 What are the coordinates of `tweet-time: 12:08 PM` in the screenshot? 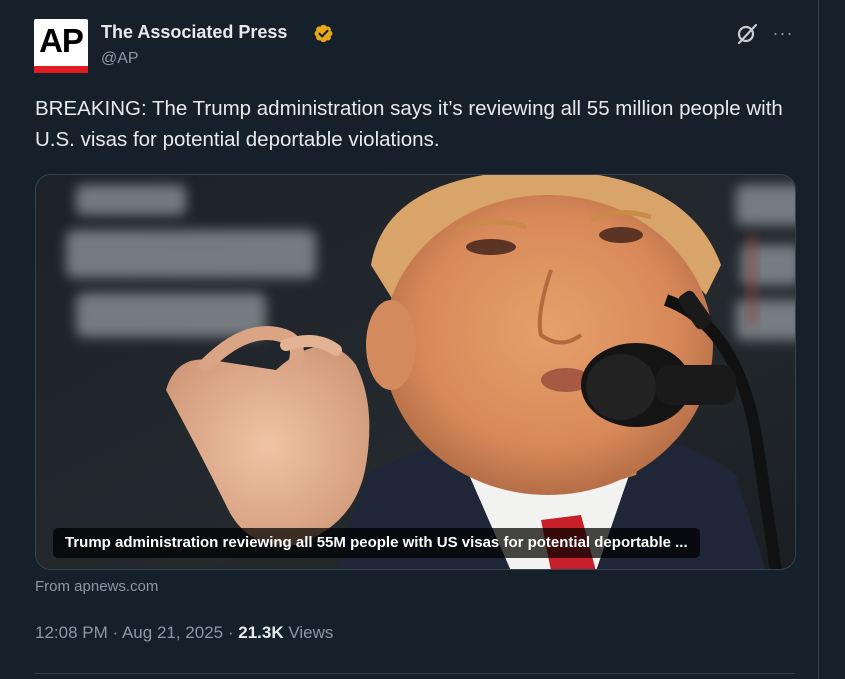 It's located at (71, 632).